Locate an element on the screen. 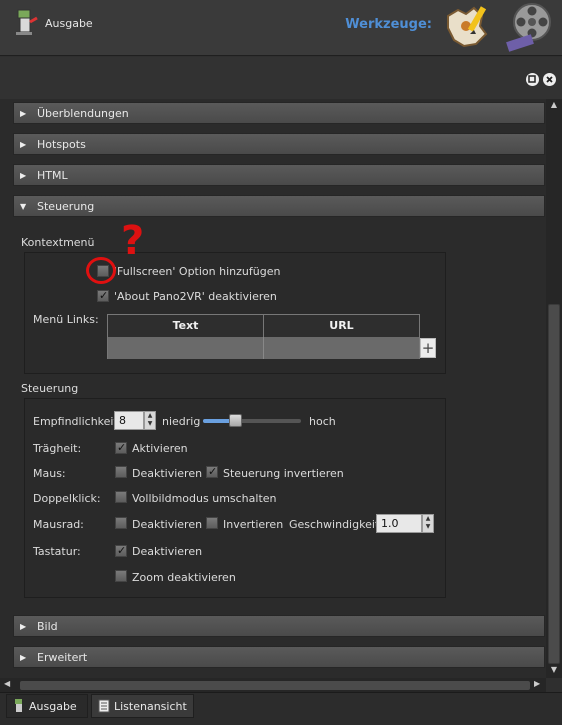  scroll-up-icon: ▲ is located at coordinates (554, 106).